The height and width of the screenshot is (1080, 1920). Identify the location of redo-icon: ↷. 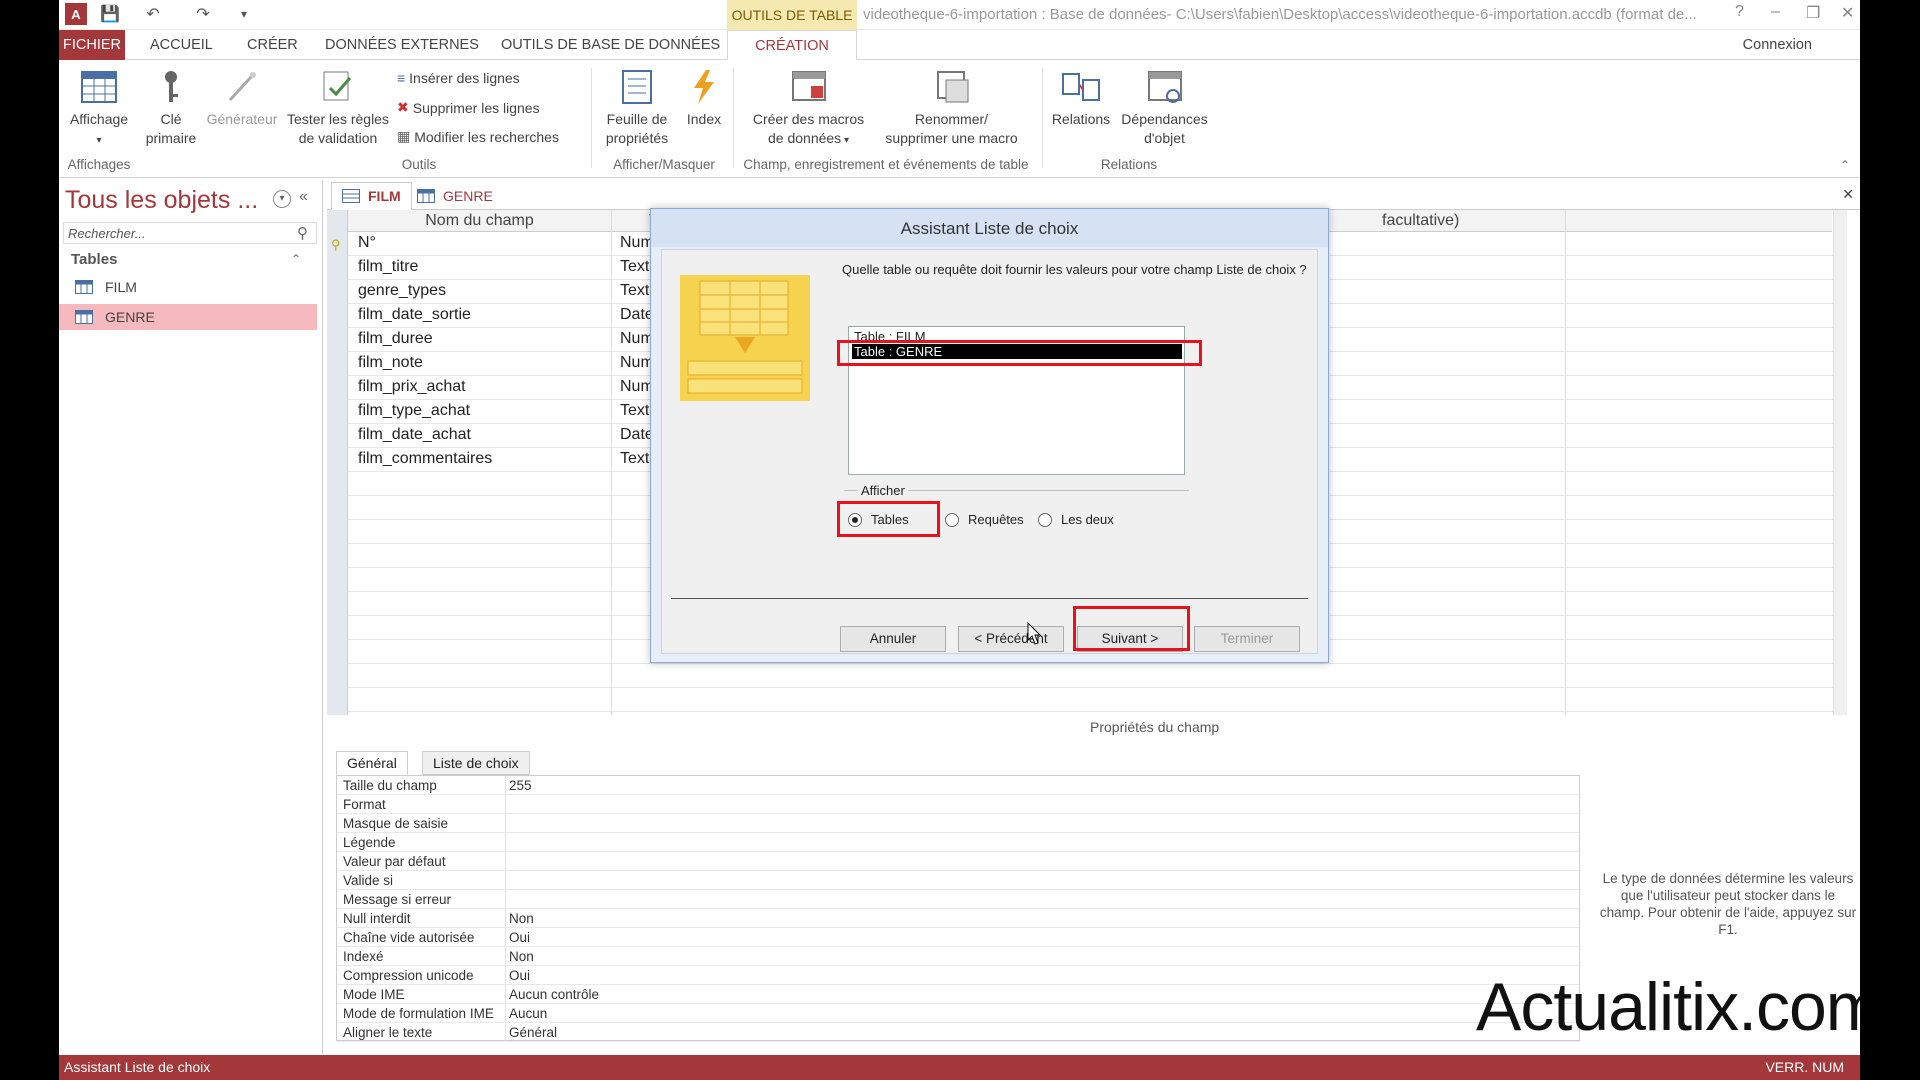
(203, 14).